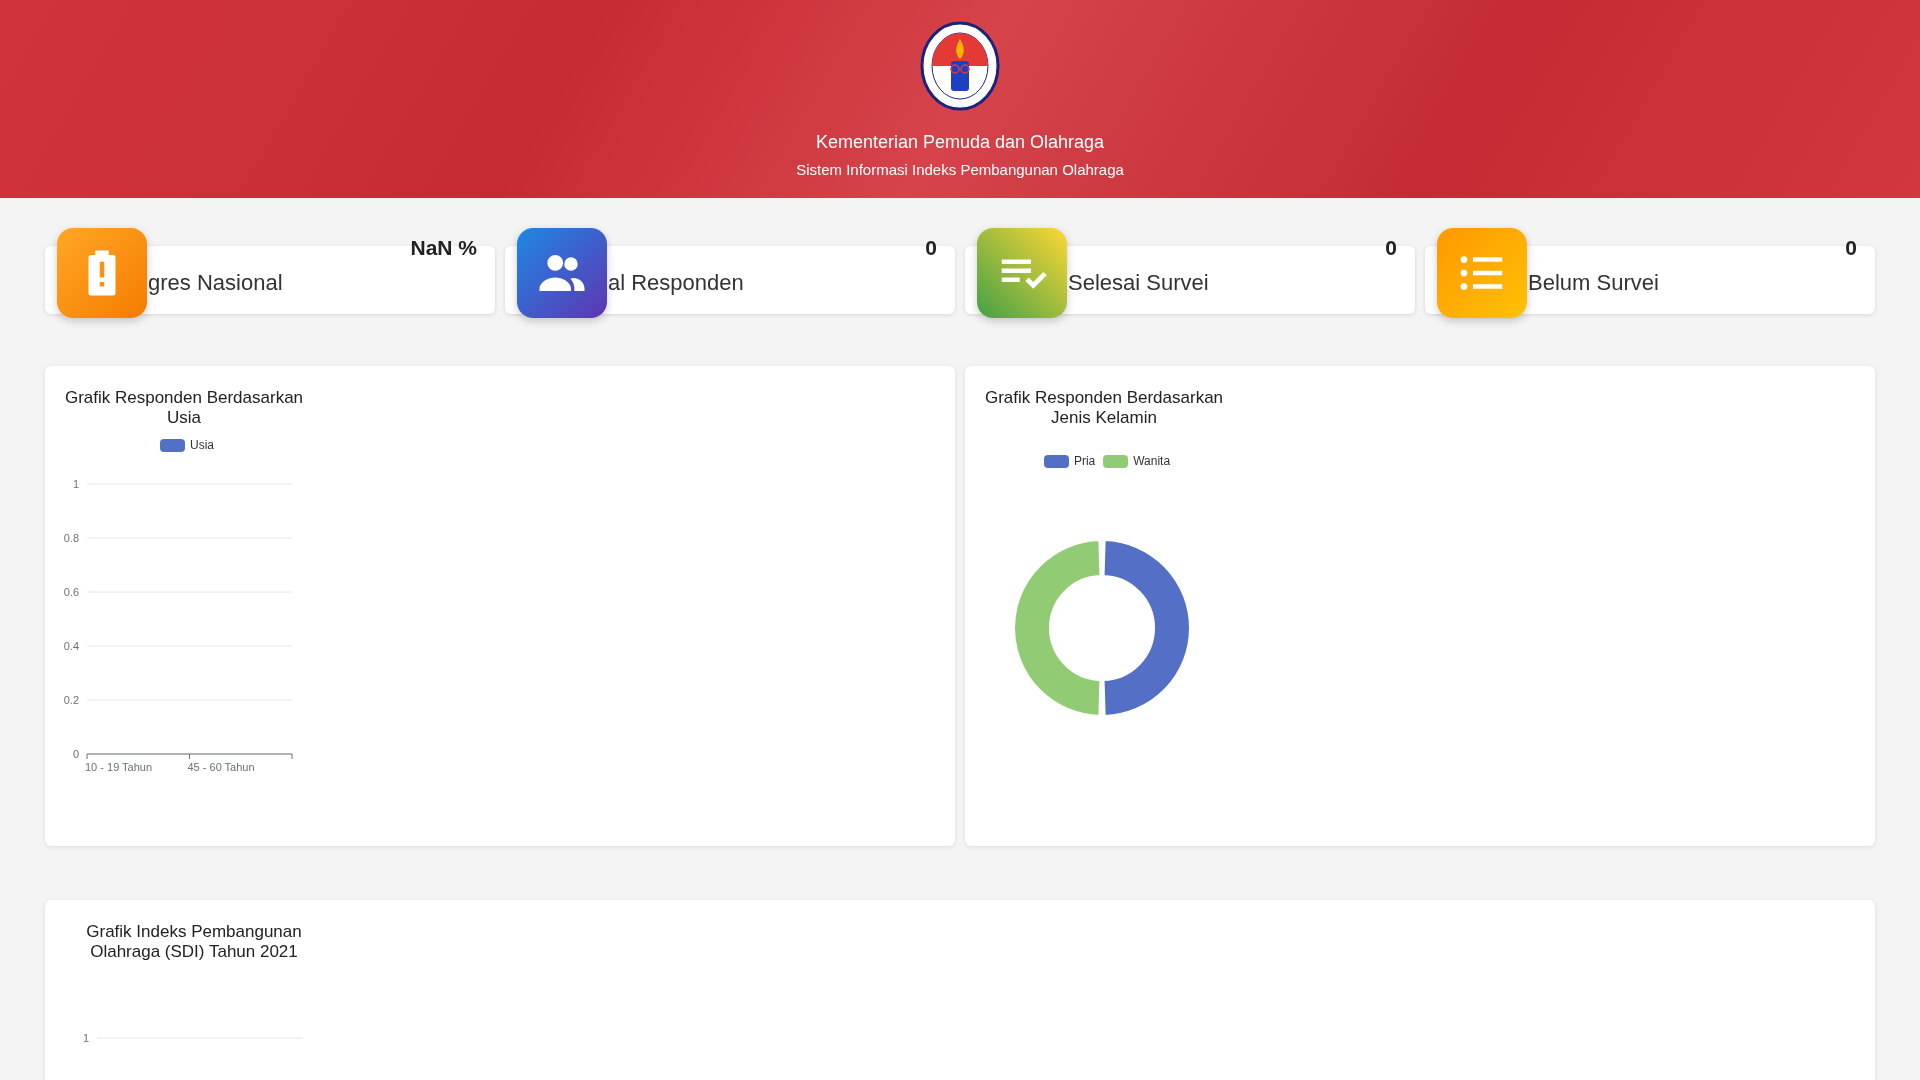 The height and width of the screenshot is (1080, 1920). What do you see at coordinates (960, 142) in the screenshot?
I see `ministry-name: Kementerian Pemuda dan Olahraga` at bounding box center [960, 142].